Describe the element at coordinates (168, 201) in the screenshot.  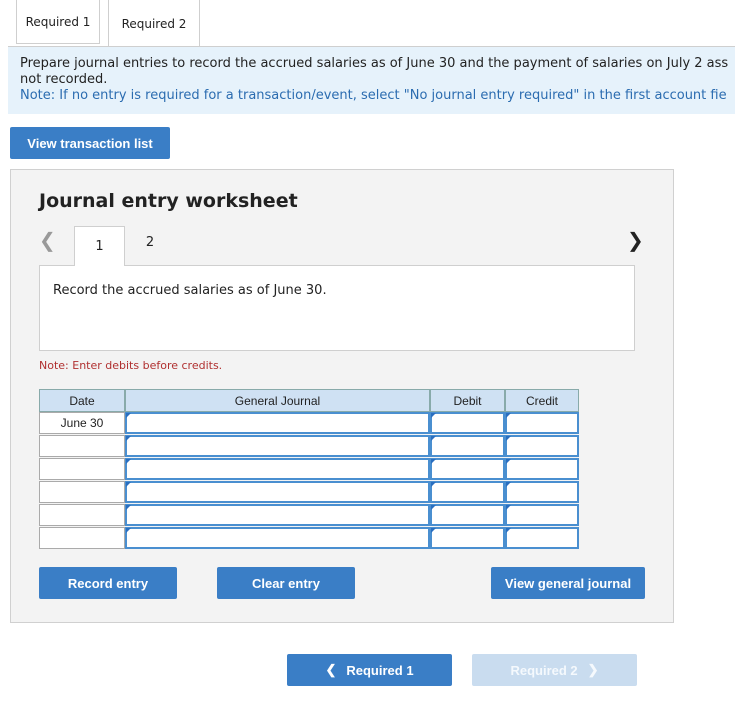
I see `worksheet-title: Journal entry worksheet` at that location.